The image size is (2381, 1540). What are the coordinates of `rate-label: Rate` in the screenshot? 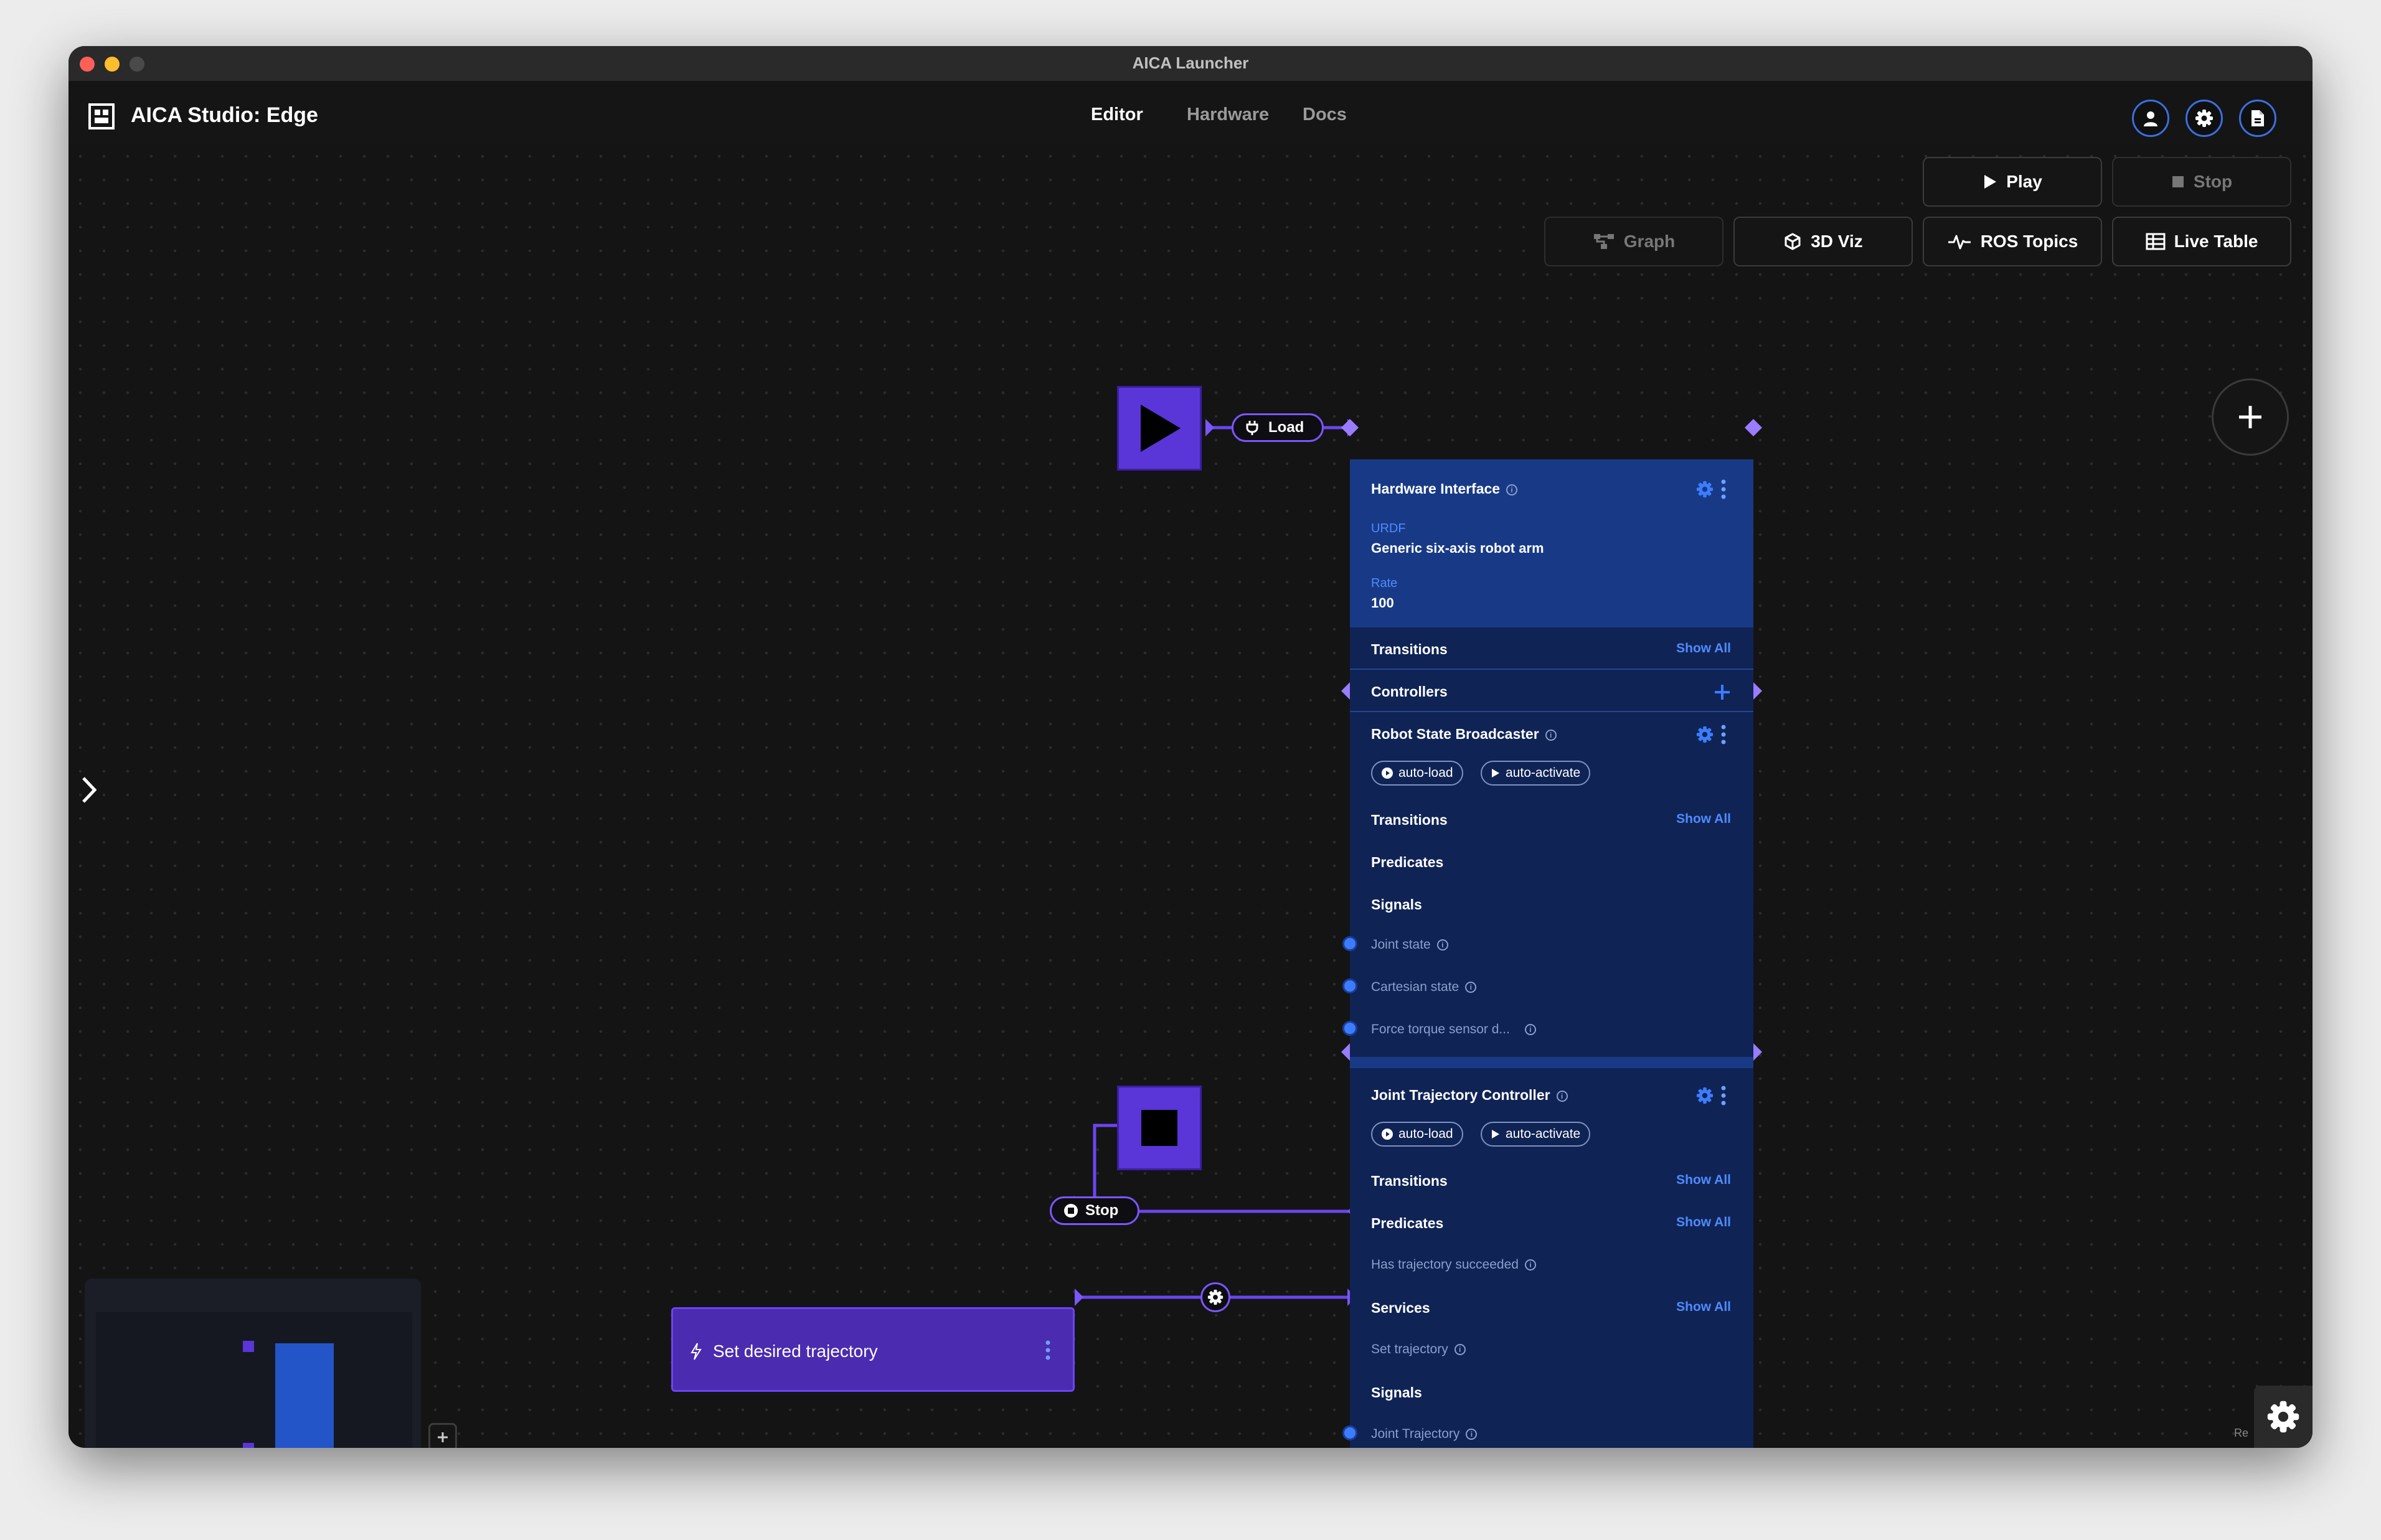 It's located at (1384, 583).